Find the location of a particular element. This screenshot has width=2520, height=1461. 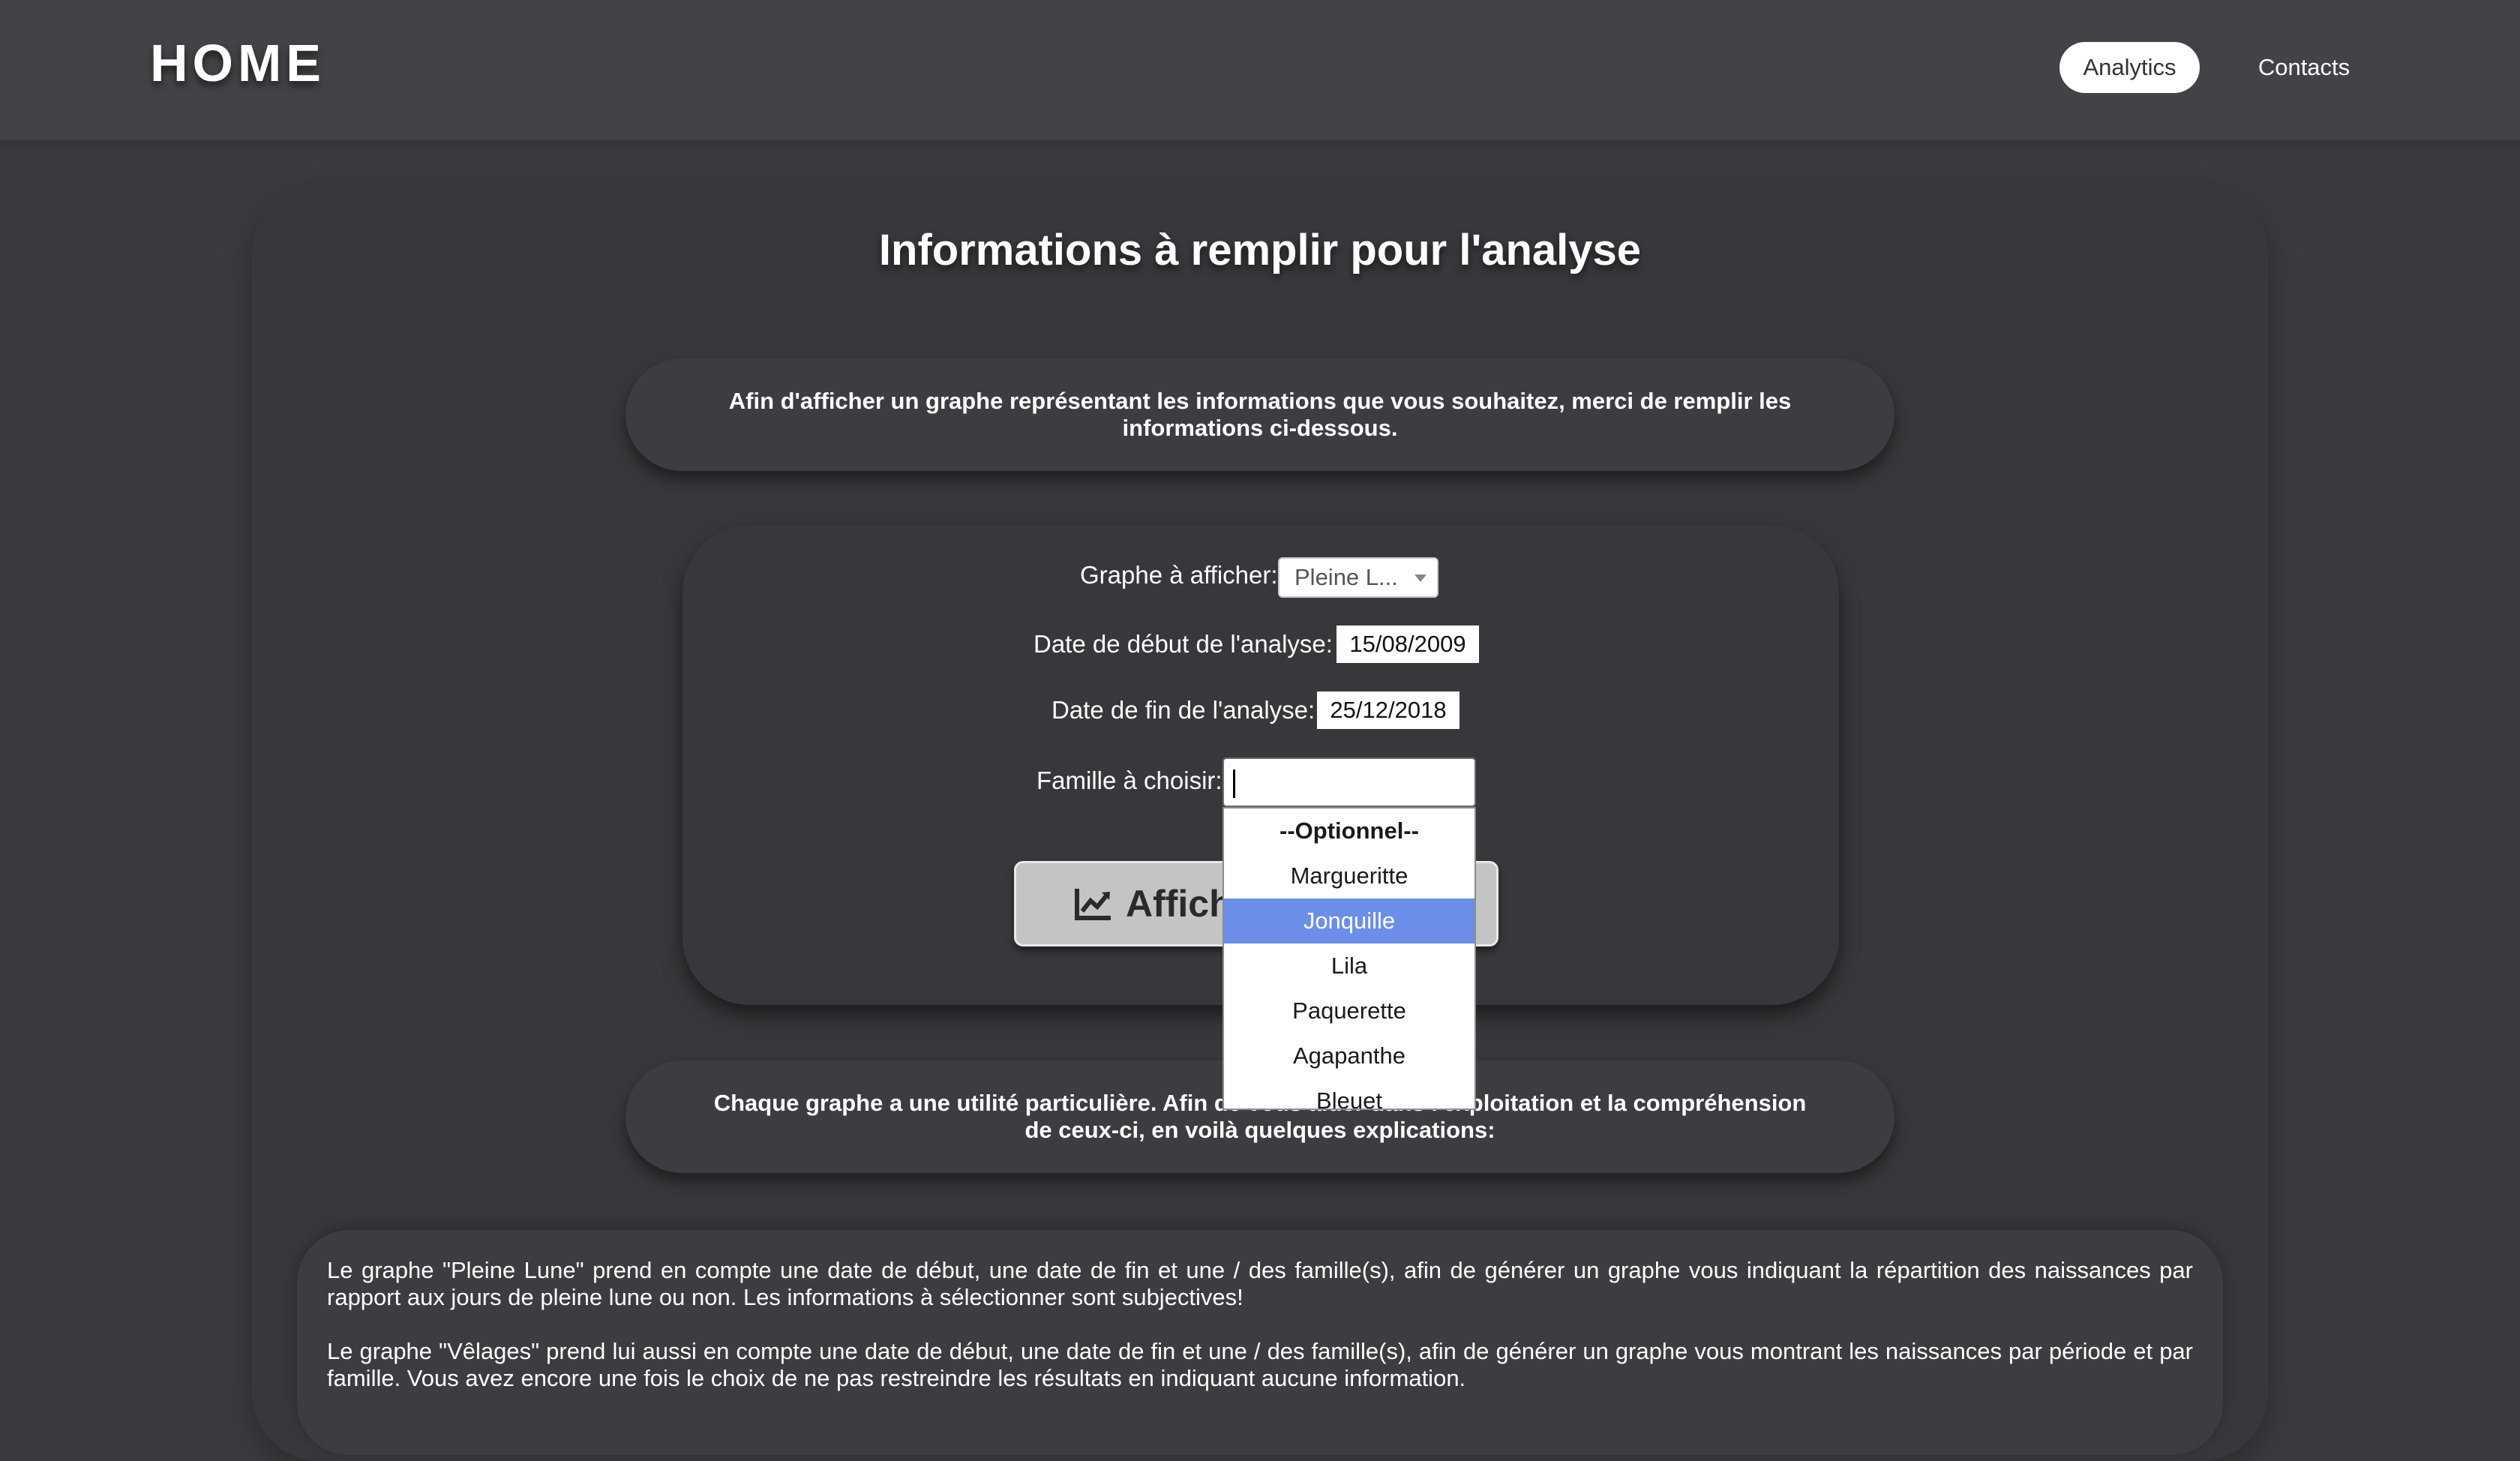

top-navbar: HOME Analytics Contacts is located at coordinates (1260, 71).